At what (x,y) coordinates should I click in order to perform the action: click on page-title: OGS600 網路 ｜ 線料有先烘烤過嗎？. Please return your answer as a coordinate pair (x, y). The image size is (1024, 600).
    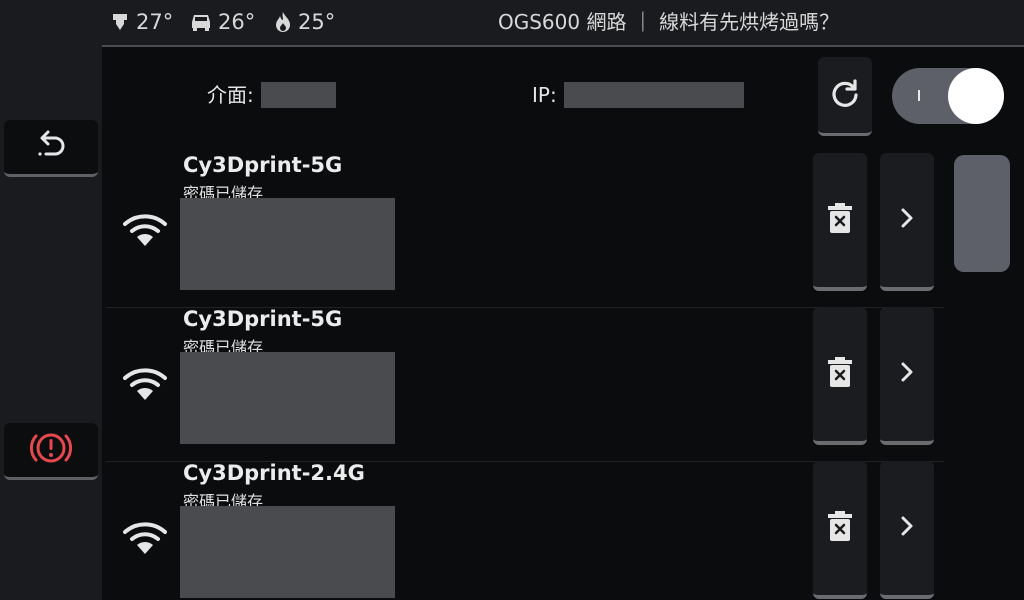
    Looking at the image, I should click on (669, 22).